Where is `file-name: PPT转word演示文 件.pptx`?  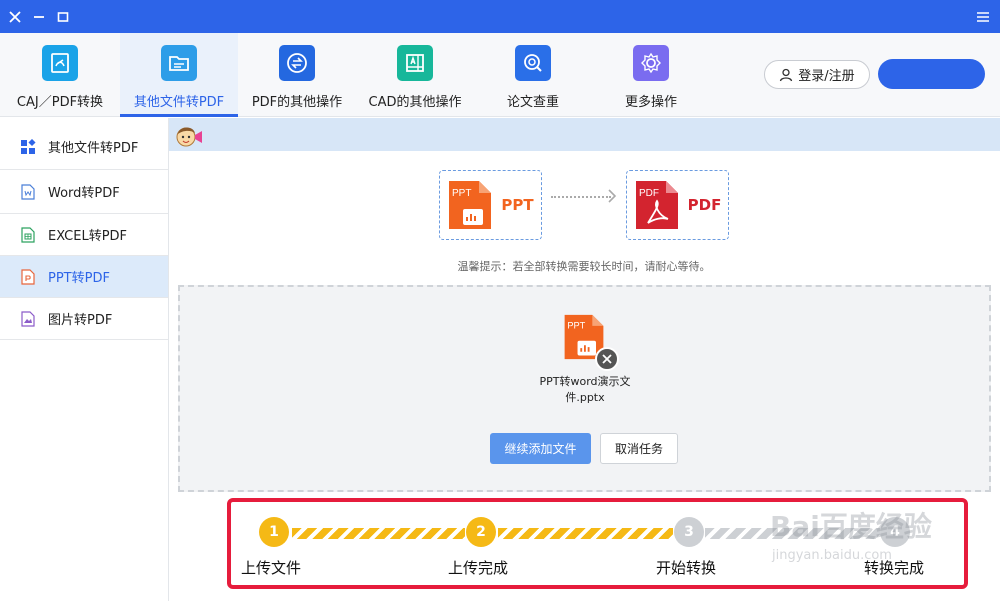
file-name: PPT转word演示文 件.pptx is located at coordinates (585, 390).